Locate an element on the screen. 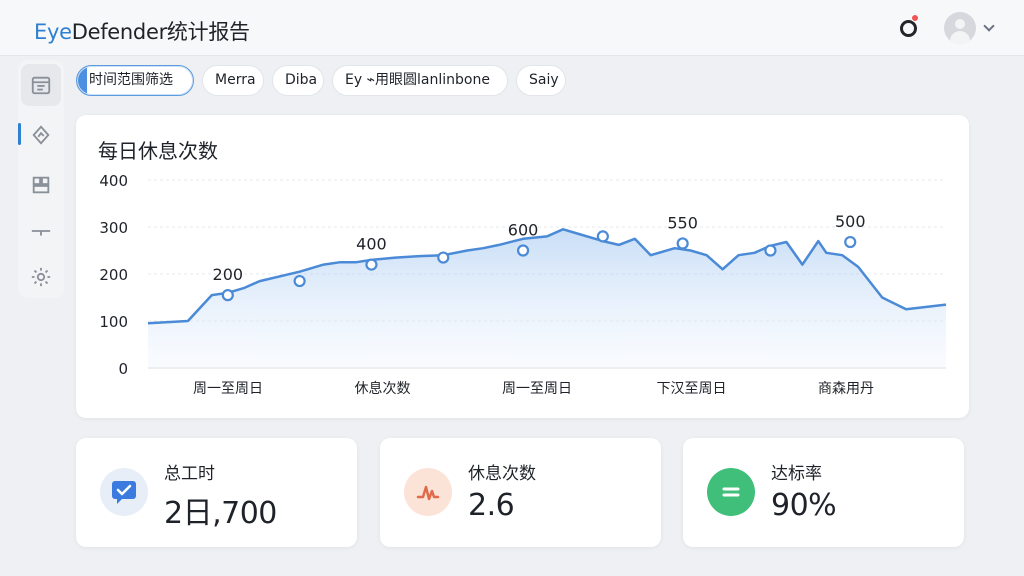  stat-label: 总工时 is located at coordinates (189, 474).